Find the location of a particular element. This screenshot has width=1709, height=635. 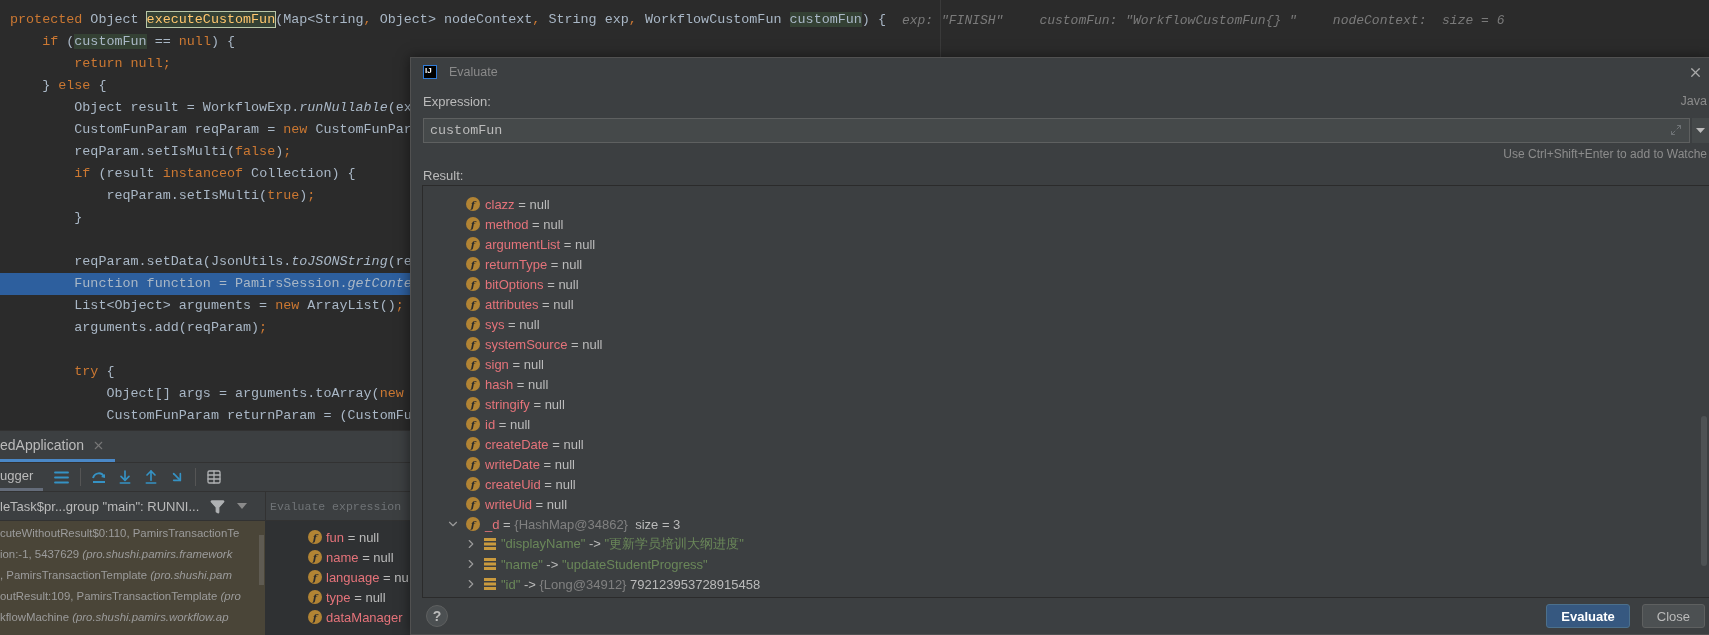

inline-value-hint: customFun: "WorkflowCustomFun{} " is located at coordinates (1168, 20).